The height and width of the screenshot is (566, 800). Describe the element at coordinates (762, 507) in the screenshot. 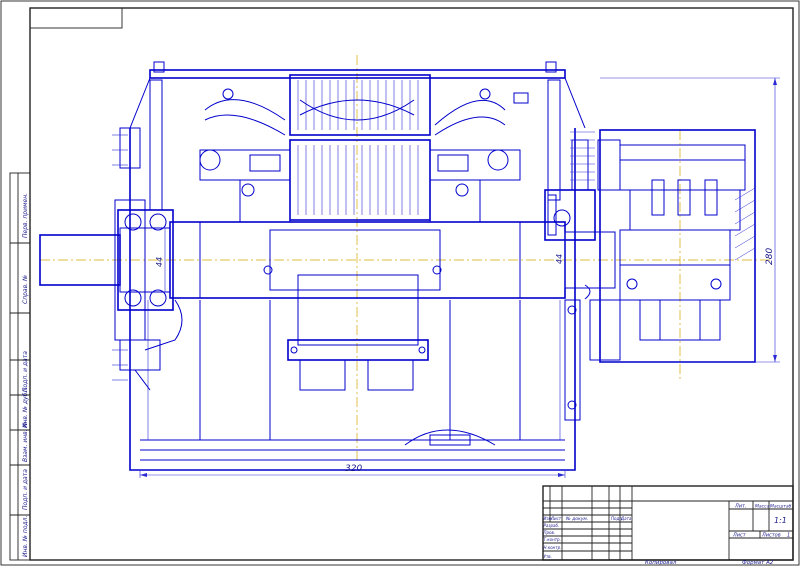

I see `mass-label: Масса` at that location.